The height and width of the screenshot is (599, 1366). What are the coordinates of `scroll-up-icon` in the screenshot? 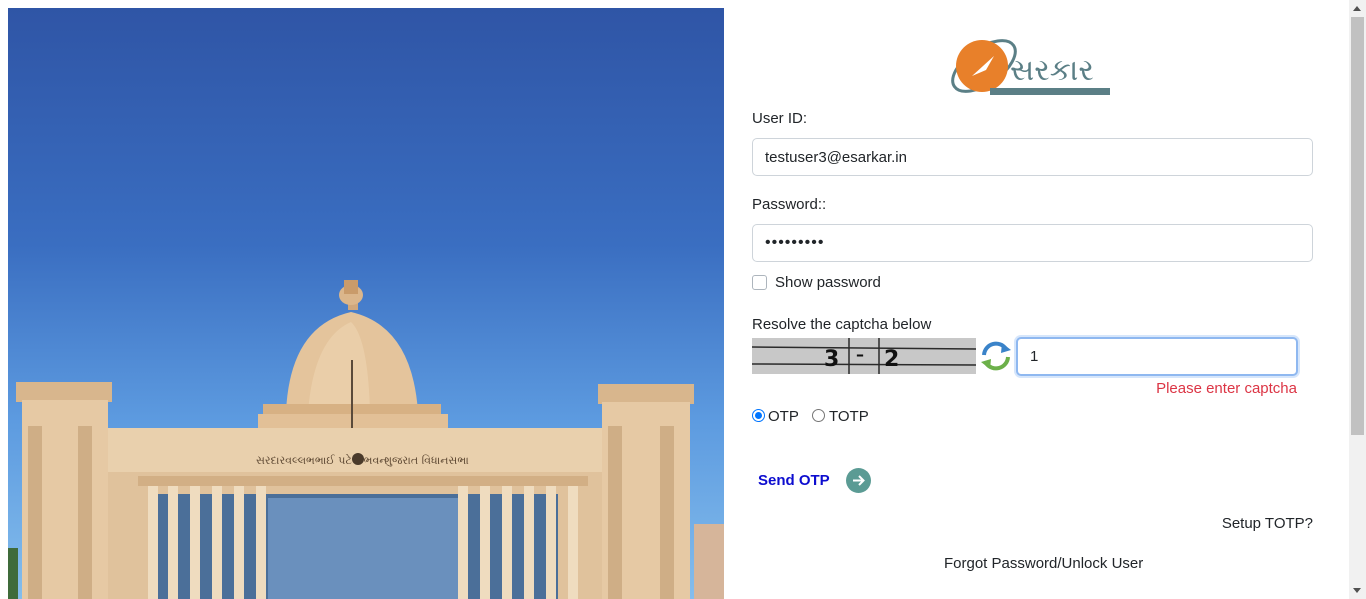 It's located at (1357, 8).